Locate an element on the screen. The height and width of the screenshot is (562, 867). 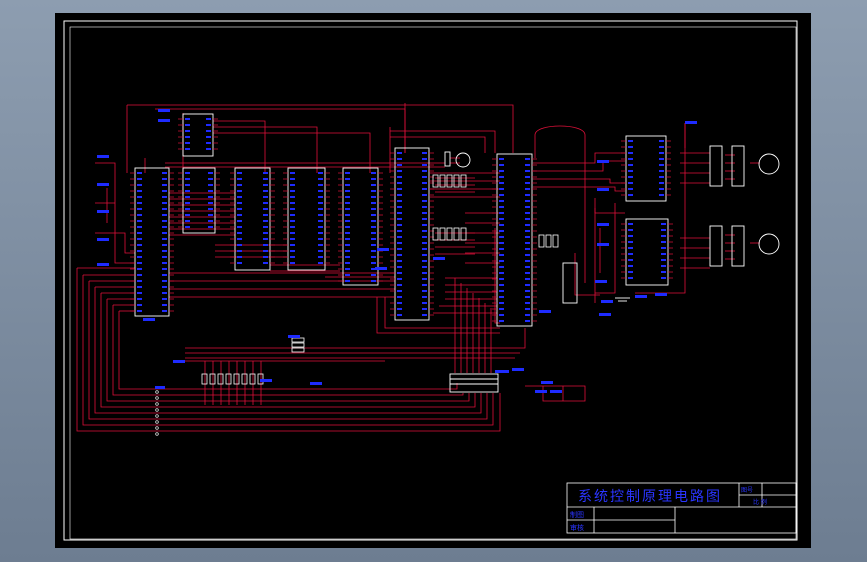
drawn-by-label: 制图 is located at coordinates (577, 514).